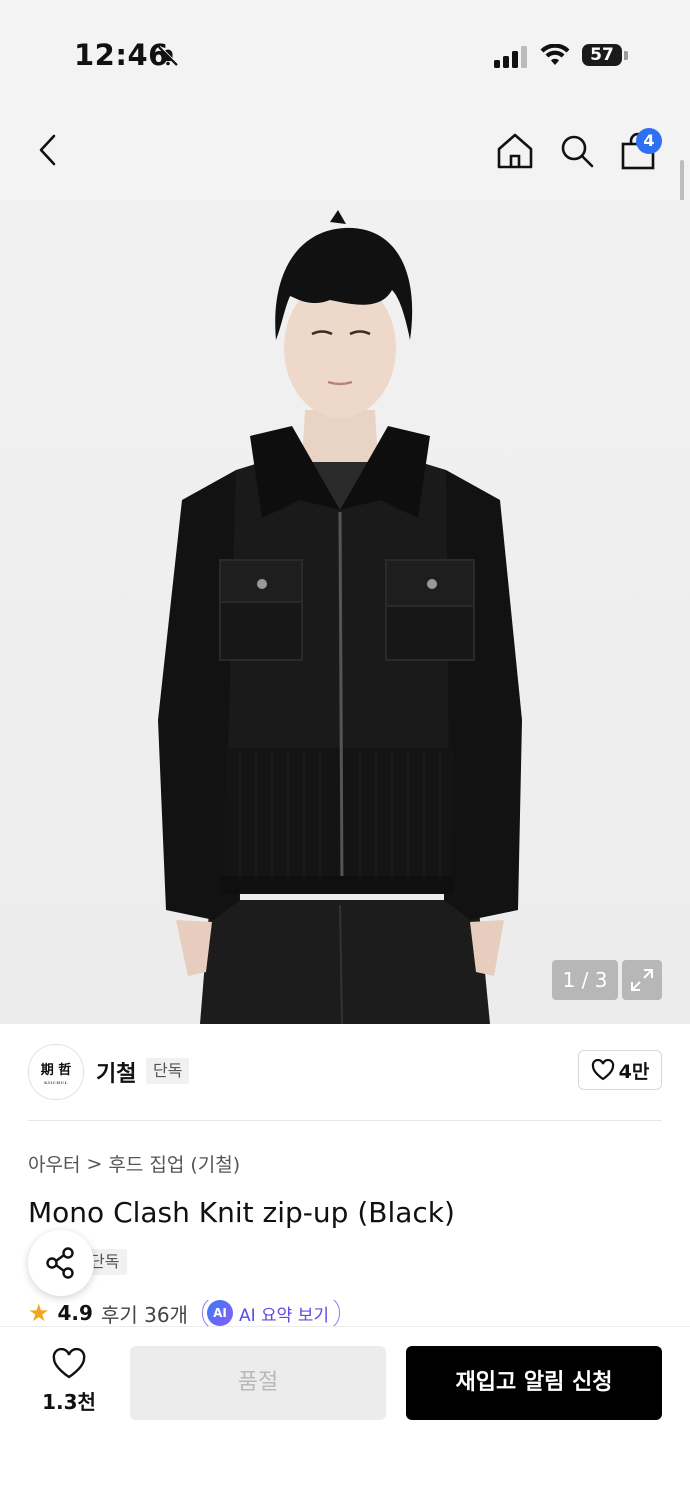  I want to click on cart-count-badge: 4, so click(649, 141).